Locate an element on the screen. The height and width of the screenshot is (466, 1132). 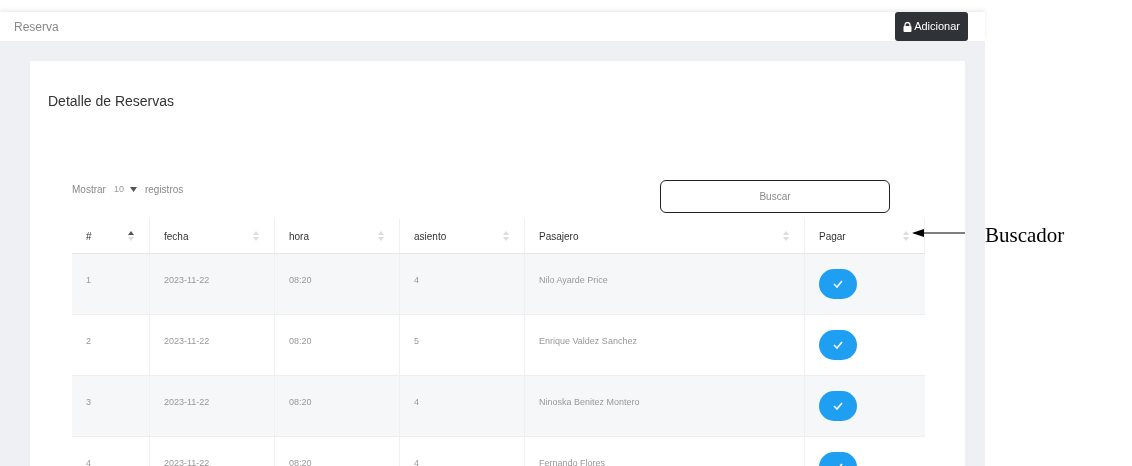
annotation-label: Buscador is located at coordinates (1025, 235).